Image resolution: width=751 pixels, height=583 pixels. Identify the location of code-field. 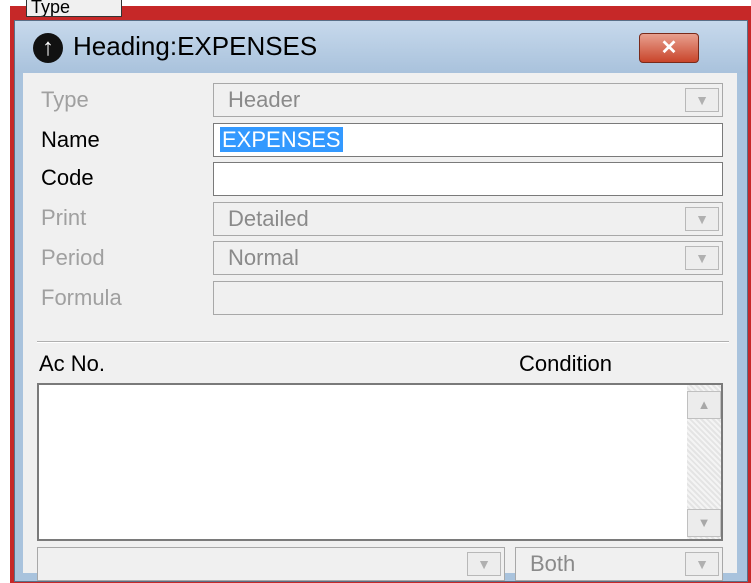
(468, 179).